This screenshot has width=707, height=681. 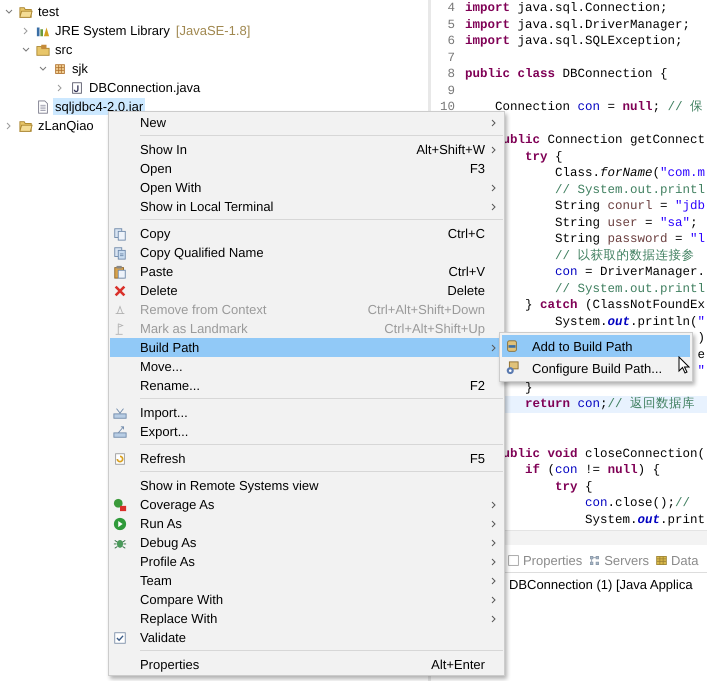 I want to click on file-icon, so click(x=43, y=107).